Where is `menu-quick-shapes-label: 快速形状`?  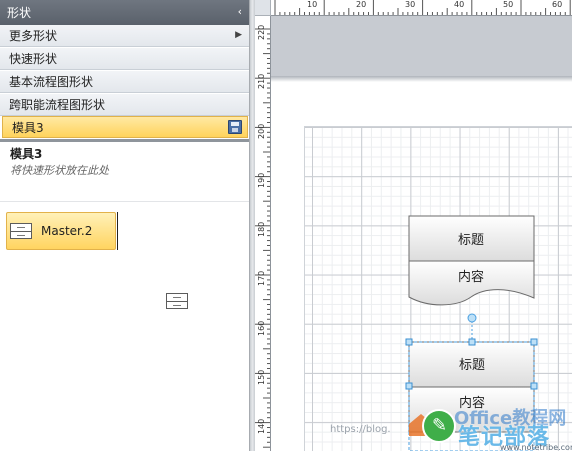
menu-quick-shapes-label: 快速形状 is located at coordinates (33, 59).